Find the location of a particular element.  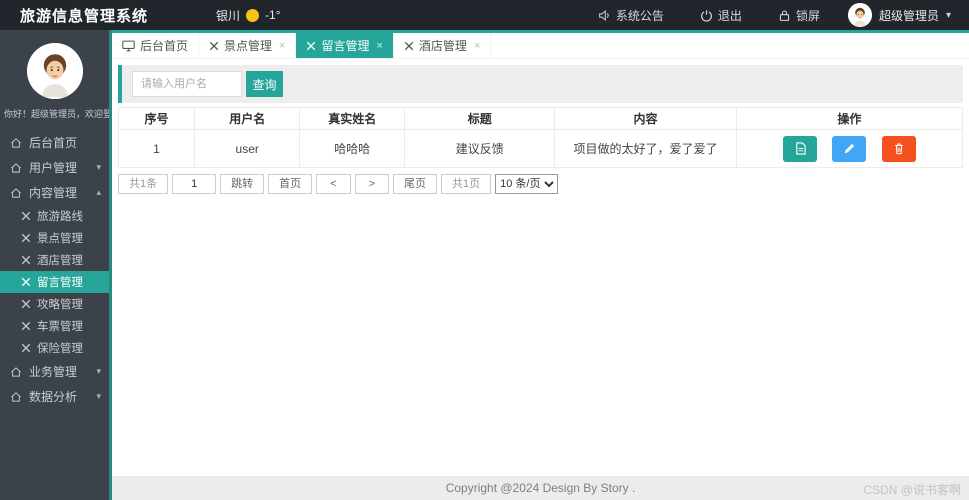

announcement-button: 系统公告 is located at coordinates (631, 15).